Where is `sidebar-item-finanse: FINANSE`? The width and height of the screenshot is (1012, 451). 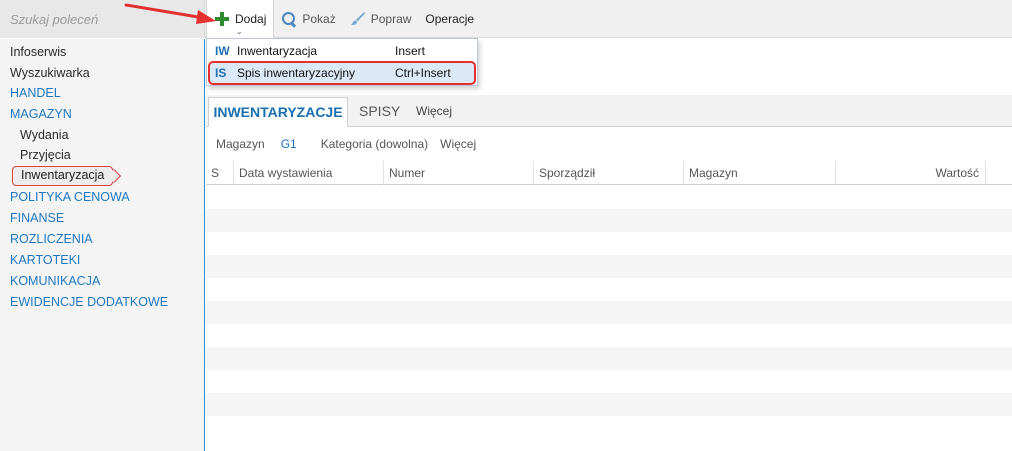 sidebar-item-finanse: FINANSE is located at coordinates (37, 218).